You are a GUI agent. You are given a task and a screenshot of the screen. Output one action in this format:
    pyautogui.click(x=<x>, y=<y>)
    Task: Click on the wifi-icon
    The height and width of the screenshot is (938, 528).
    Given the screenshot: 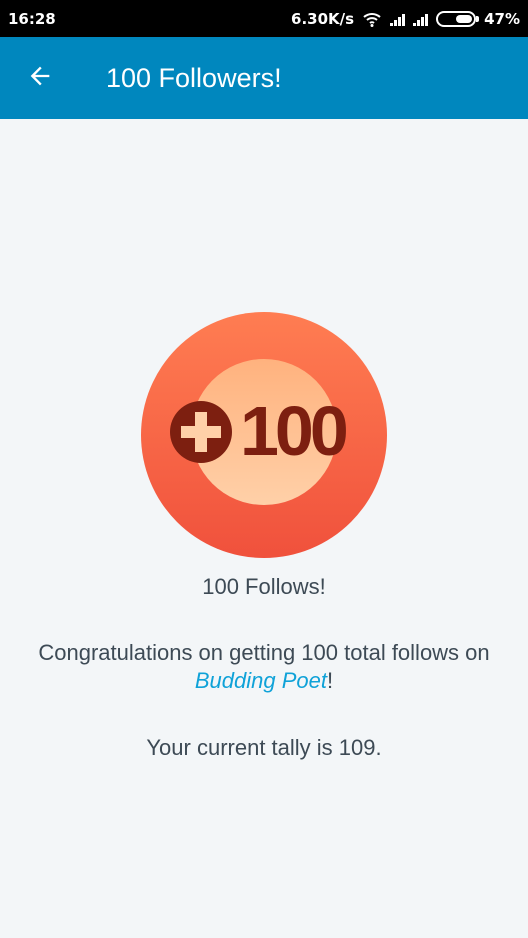 What is the action you would take?
    pyautogui.click(x=372, y=19)
    